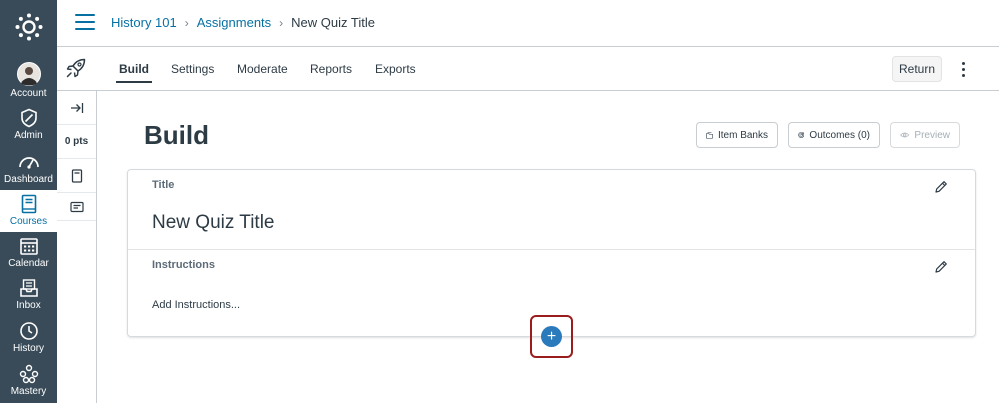  Describe the element at coordinates (917, 69) in the screenshot. I see `return-button: Return` at that location.